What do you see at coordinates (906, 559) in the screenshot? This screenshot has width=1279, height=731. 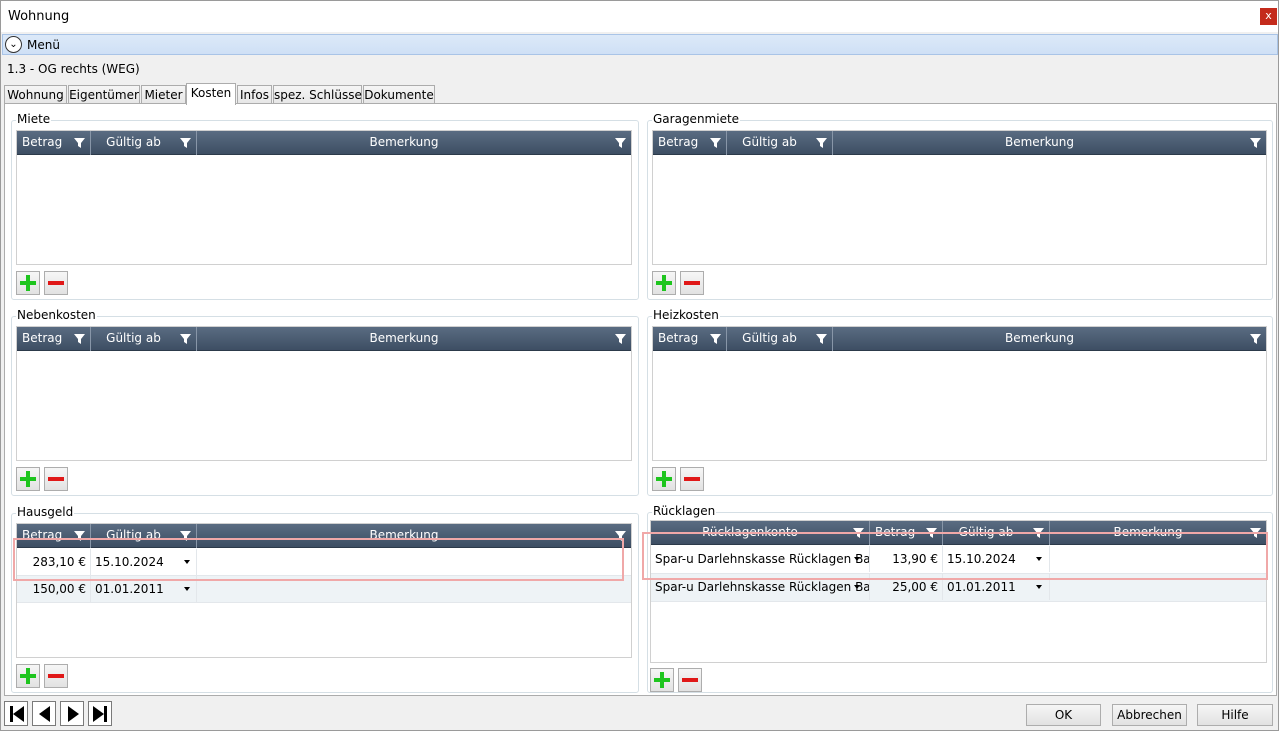 I see `cell-betrag: 13,90 €` at bounding box center [906, 559].